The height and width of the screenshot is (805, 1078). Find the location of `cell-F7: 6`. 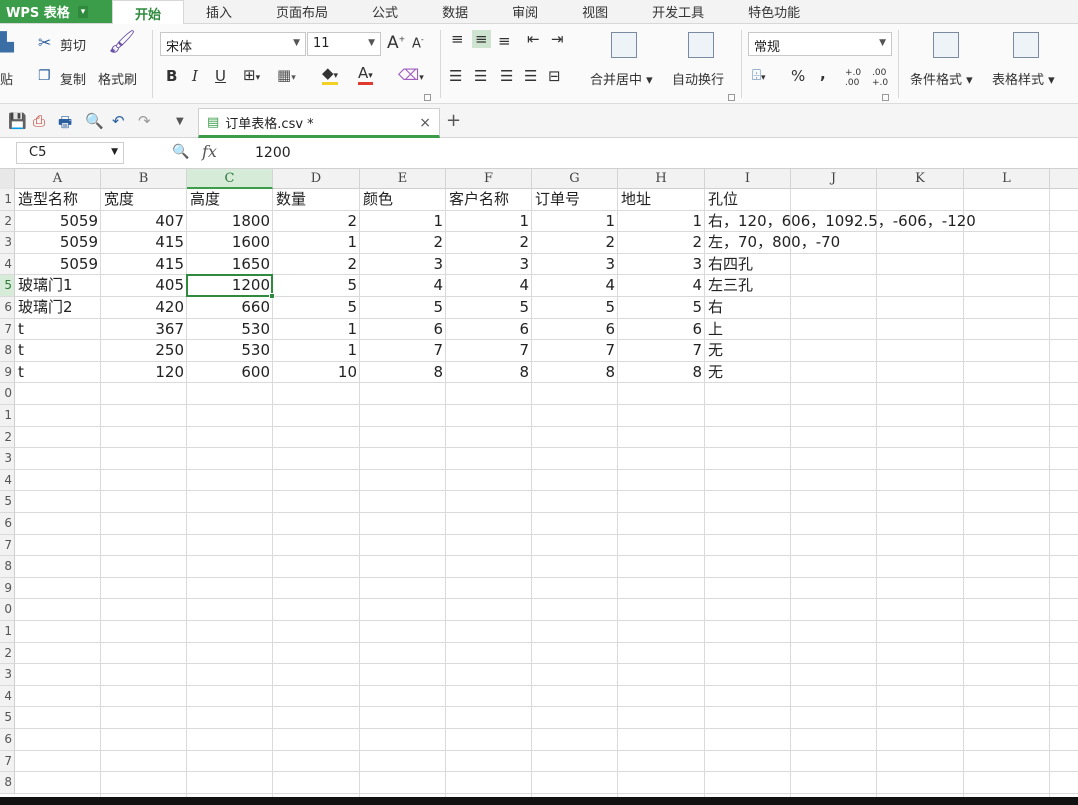

cell-F7: 6 is located at coordinates (489, 329).